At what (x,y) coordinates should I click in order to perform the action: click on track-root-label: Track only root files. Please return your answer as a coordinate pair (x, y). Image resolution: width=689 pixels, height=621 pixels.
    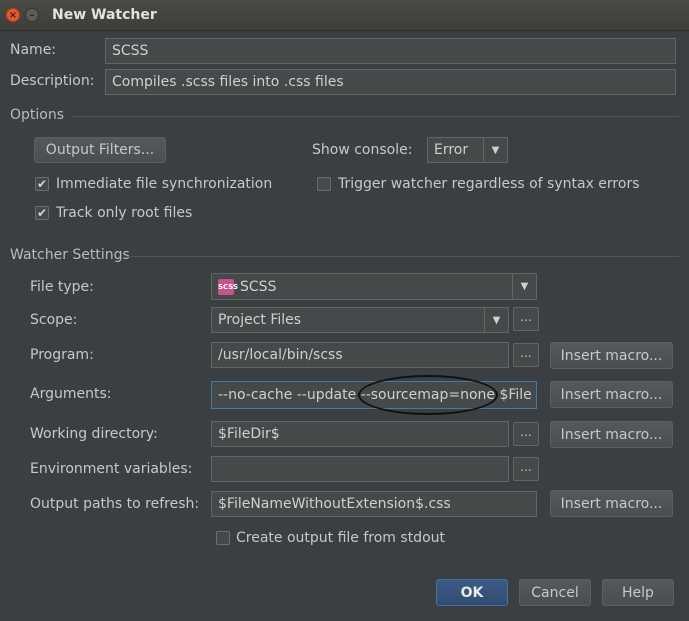
    Looking at the image, I should click on (124, 213).